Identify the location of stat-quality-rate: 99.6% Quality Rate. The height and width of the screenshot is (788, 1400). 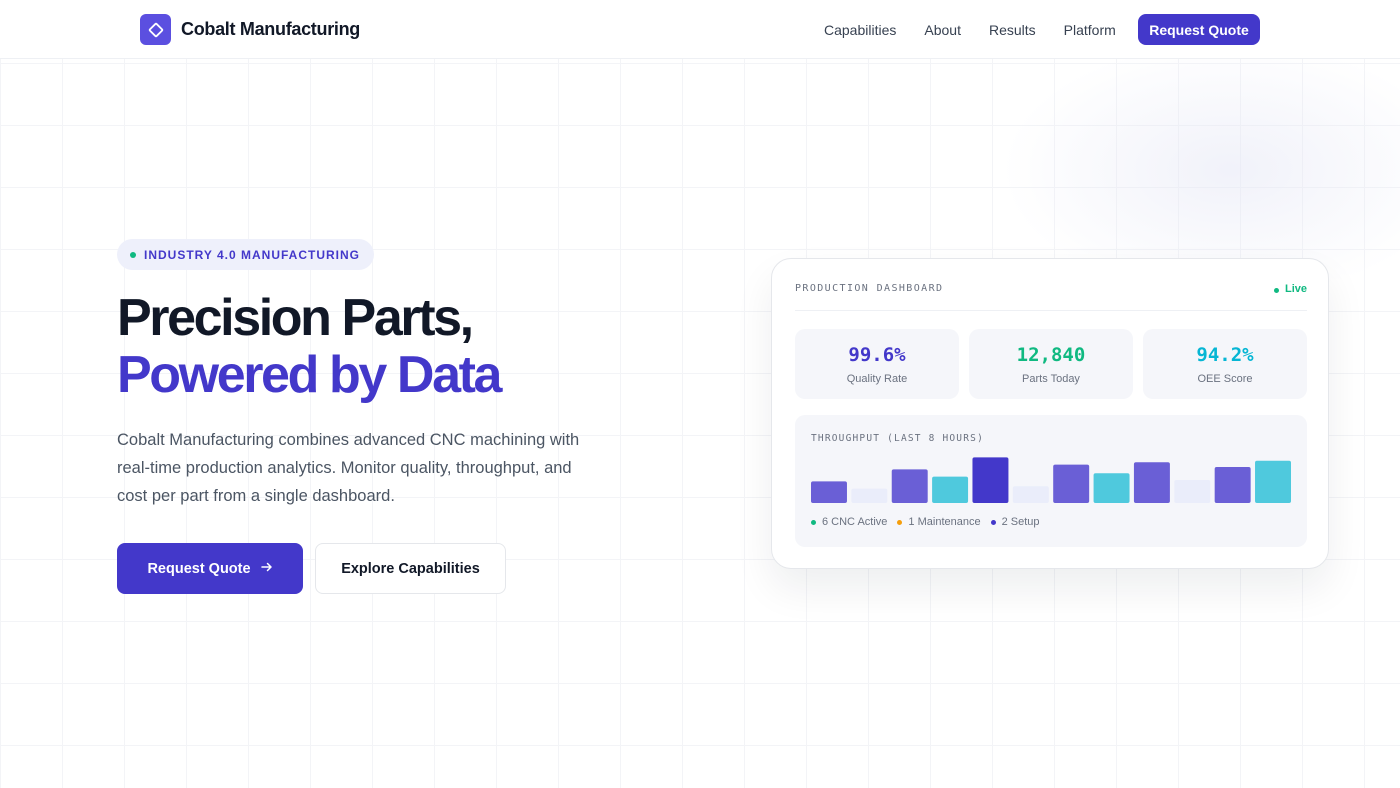
(877, 364).